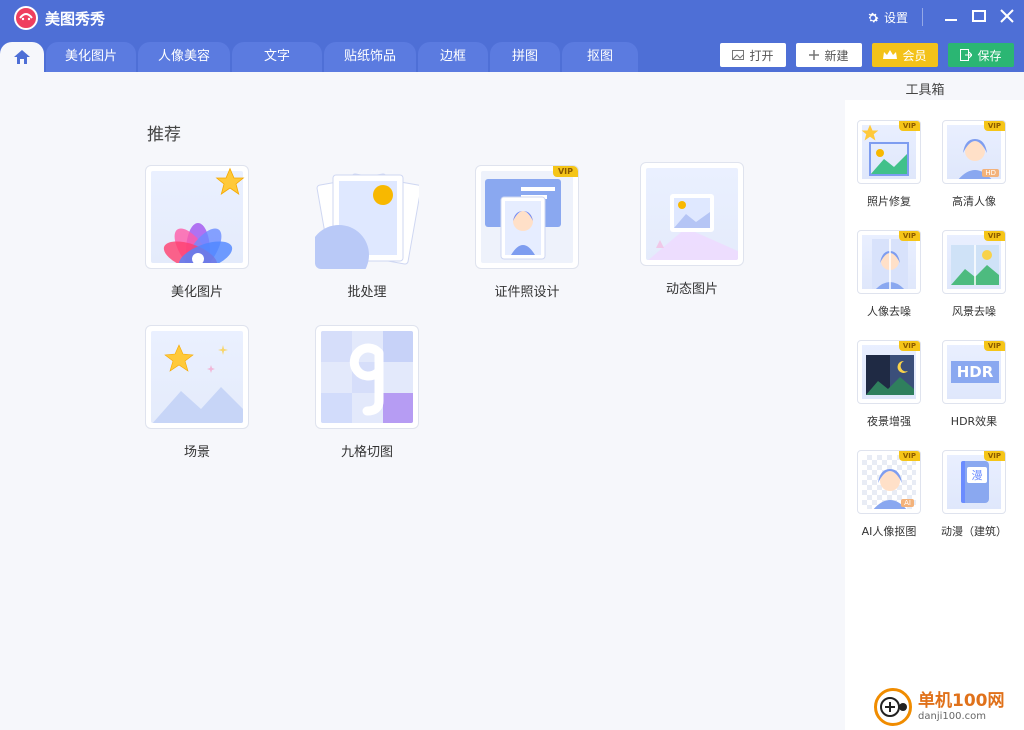 The width and height of the screenshot is (1024, 730). Describe the element at coordinates (951, 16) in the screenshot. I see `minimize-button` at that location.